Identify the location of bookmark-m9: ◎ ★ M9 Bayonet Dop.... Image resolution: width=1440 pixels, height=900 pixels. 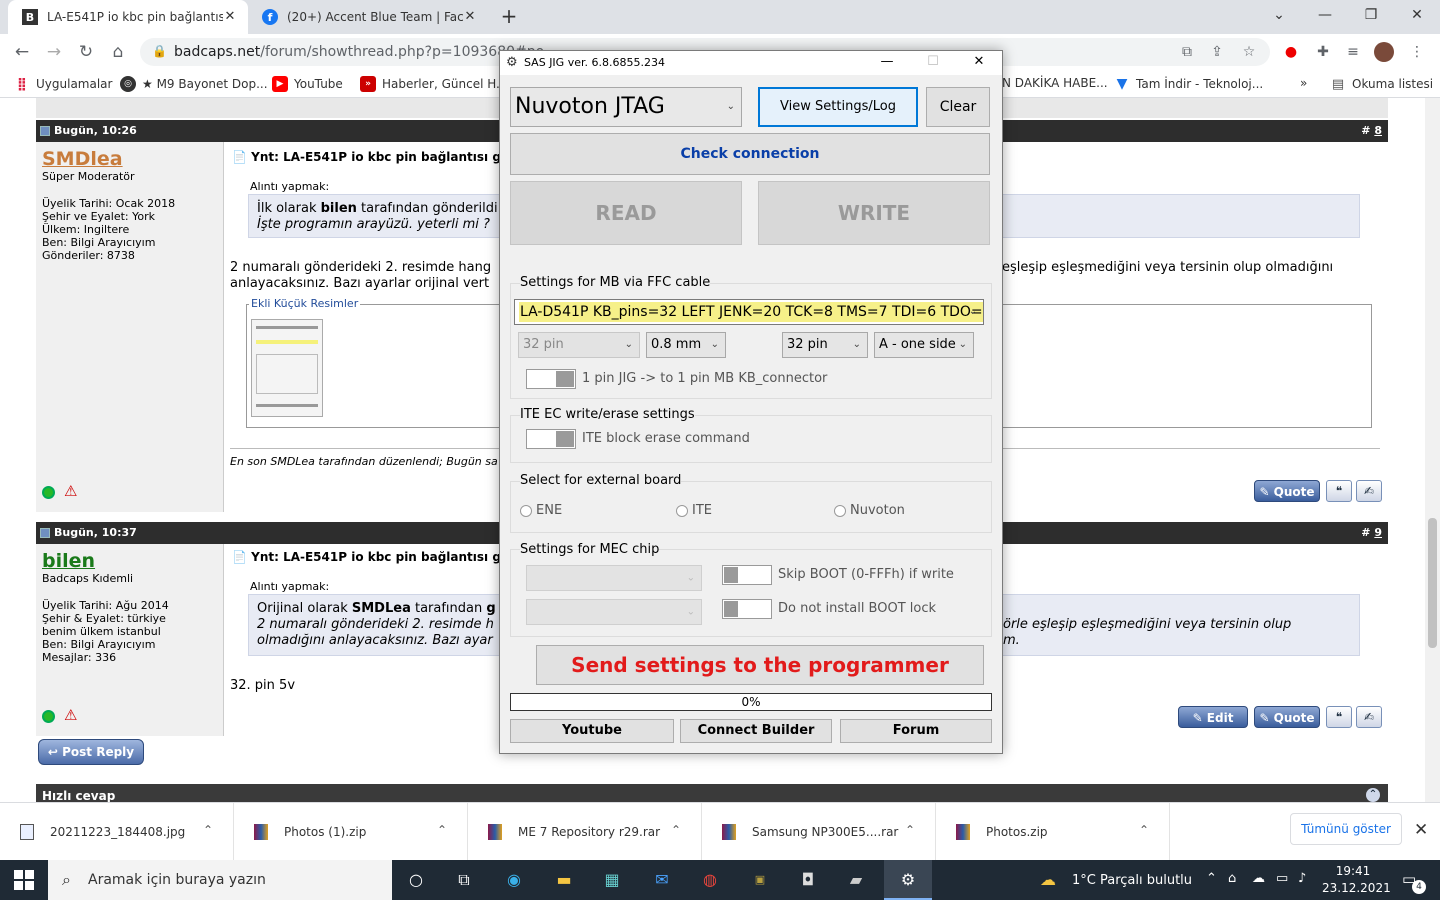
(194, 84).